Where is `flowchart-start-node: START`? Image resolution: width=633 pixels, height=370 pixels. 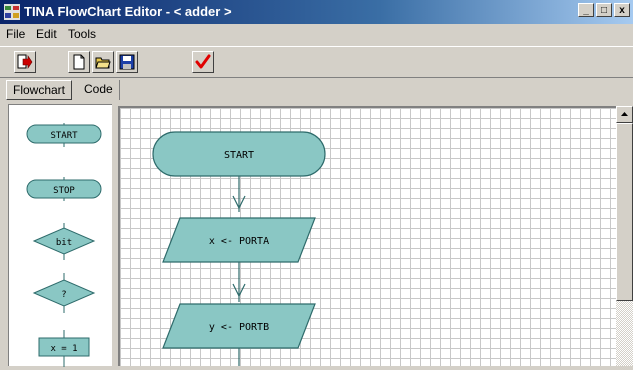
flowchart-start-node: START is located at coordinates (239, 154).